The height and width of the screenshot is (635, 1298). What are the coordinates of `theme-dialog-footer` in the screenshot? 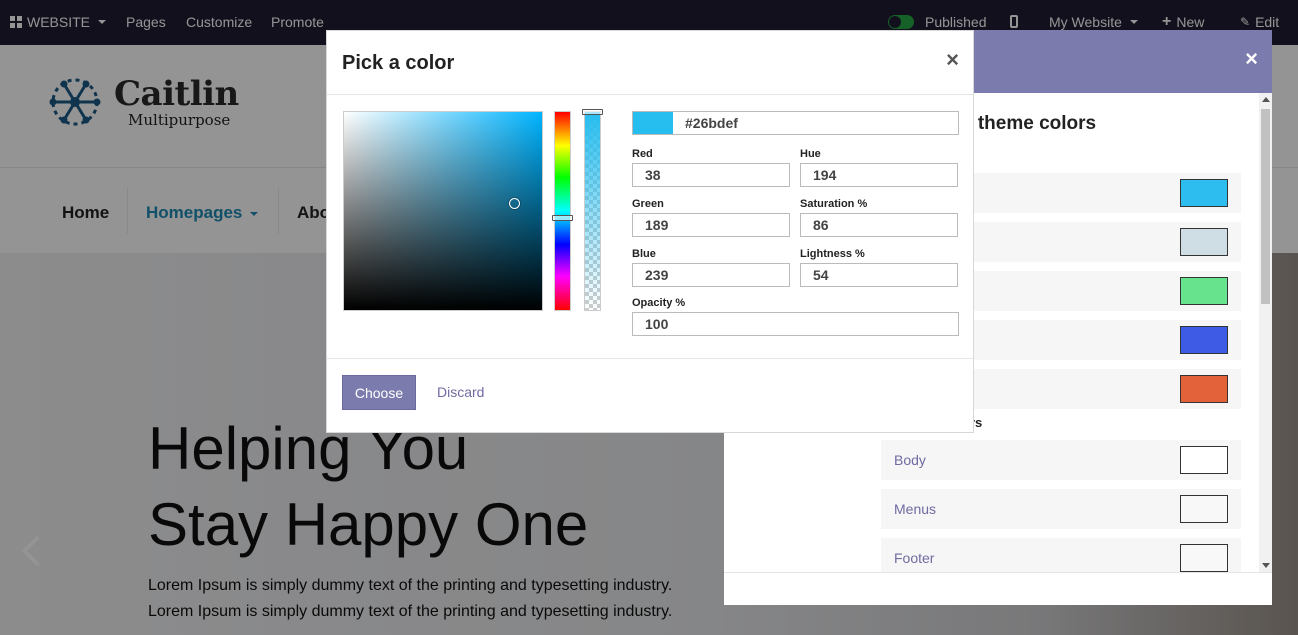 It's located at (998, 588).